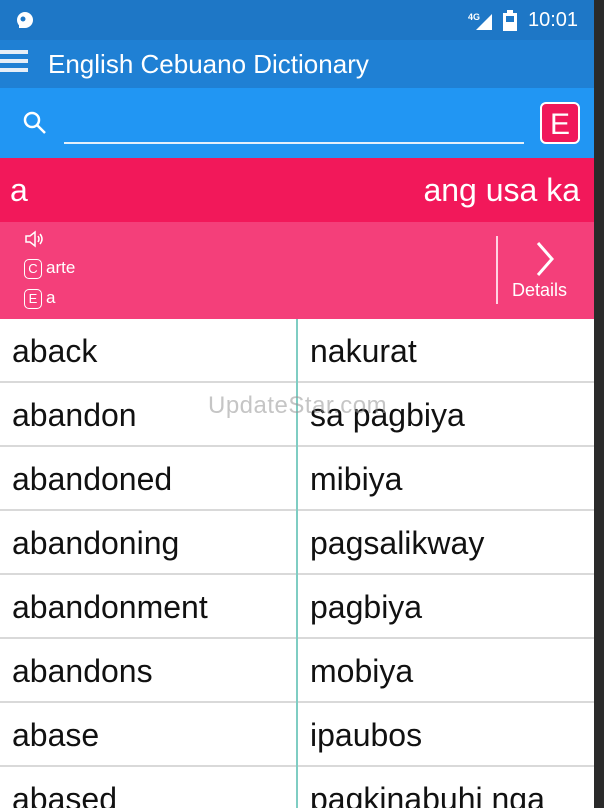 The height and width of the screenshot is (808, 604). What do you see at coordinates (363, 351) in the screenshot?
I see `cebuano-word: nakurat` at bounding box center [363, 351].